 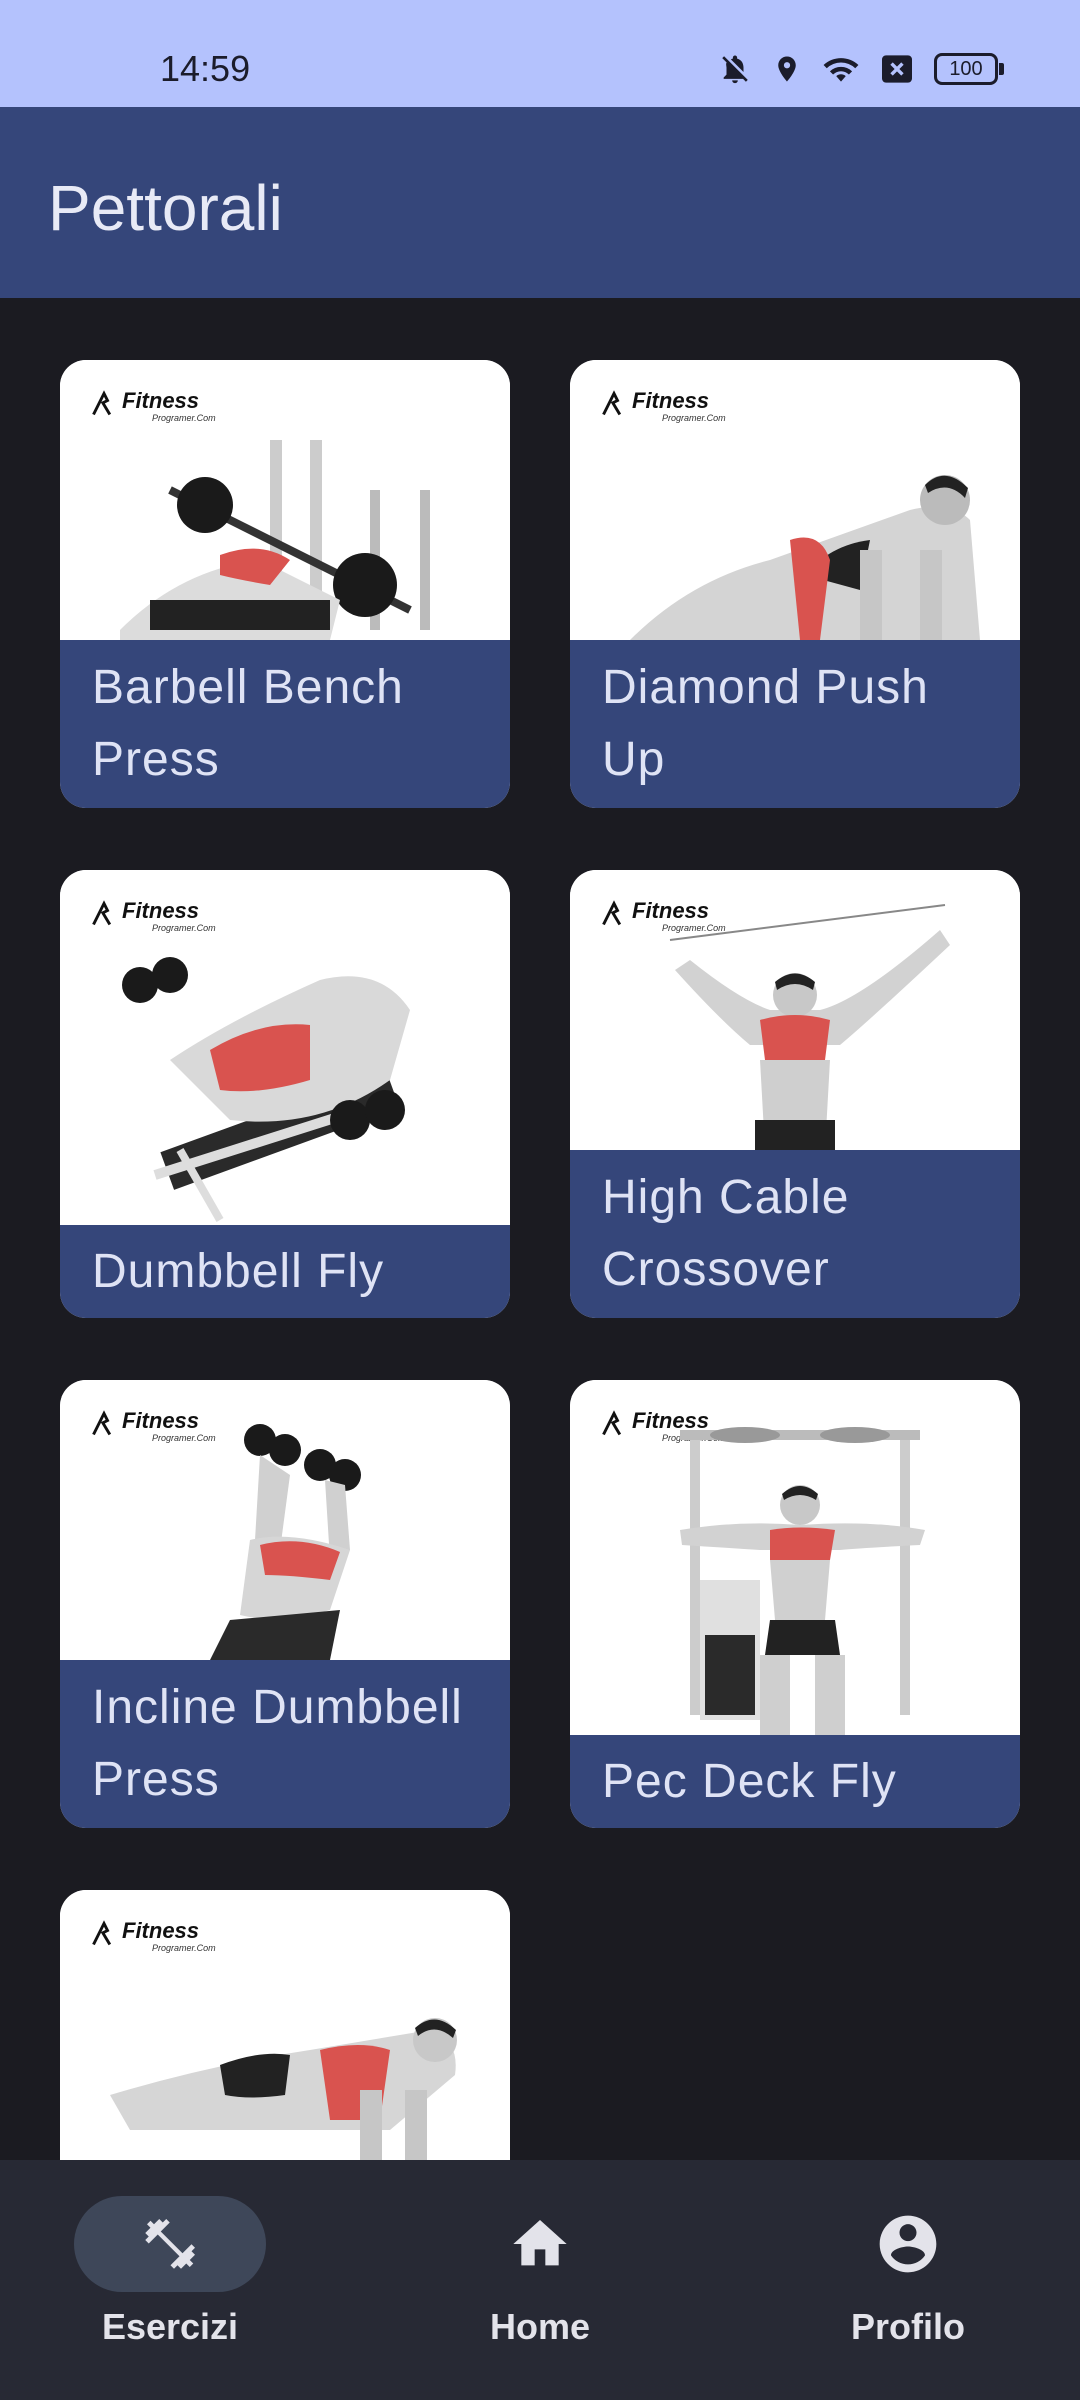 What do you see at coordinates (787, 69) in the screenshot?
I see `location-icon` at bounding box center [787, 69].